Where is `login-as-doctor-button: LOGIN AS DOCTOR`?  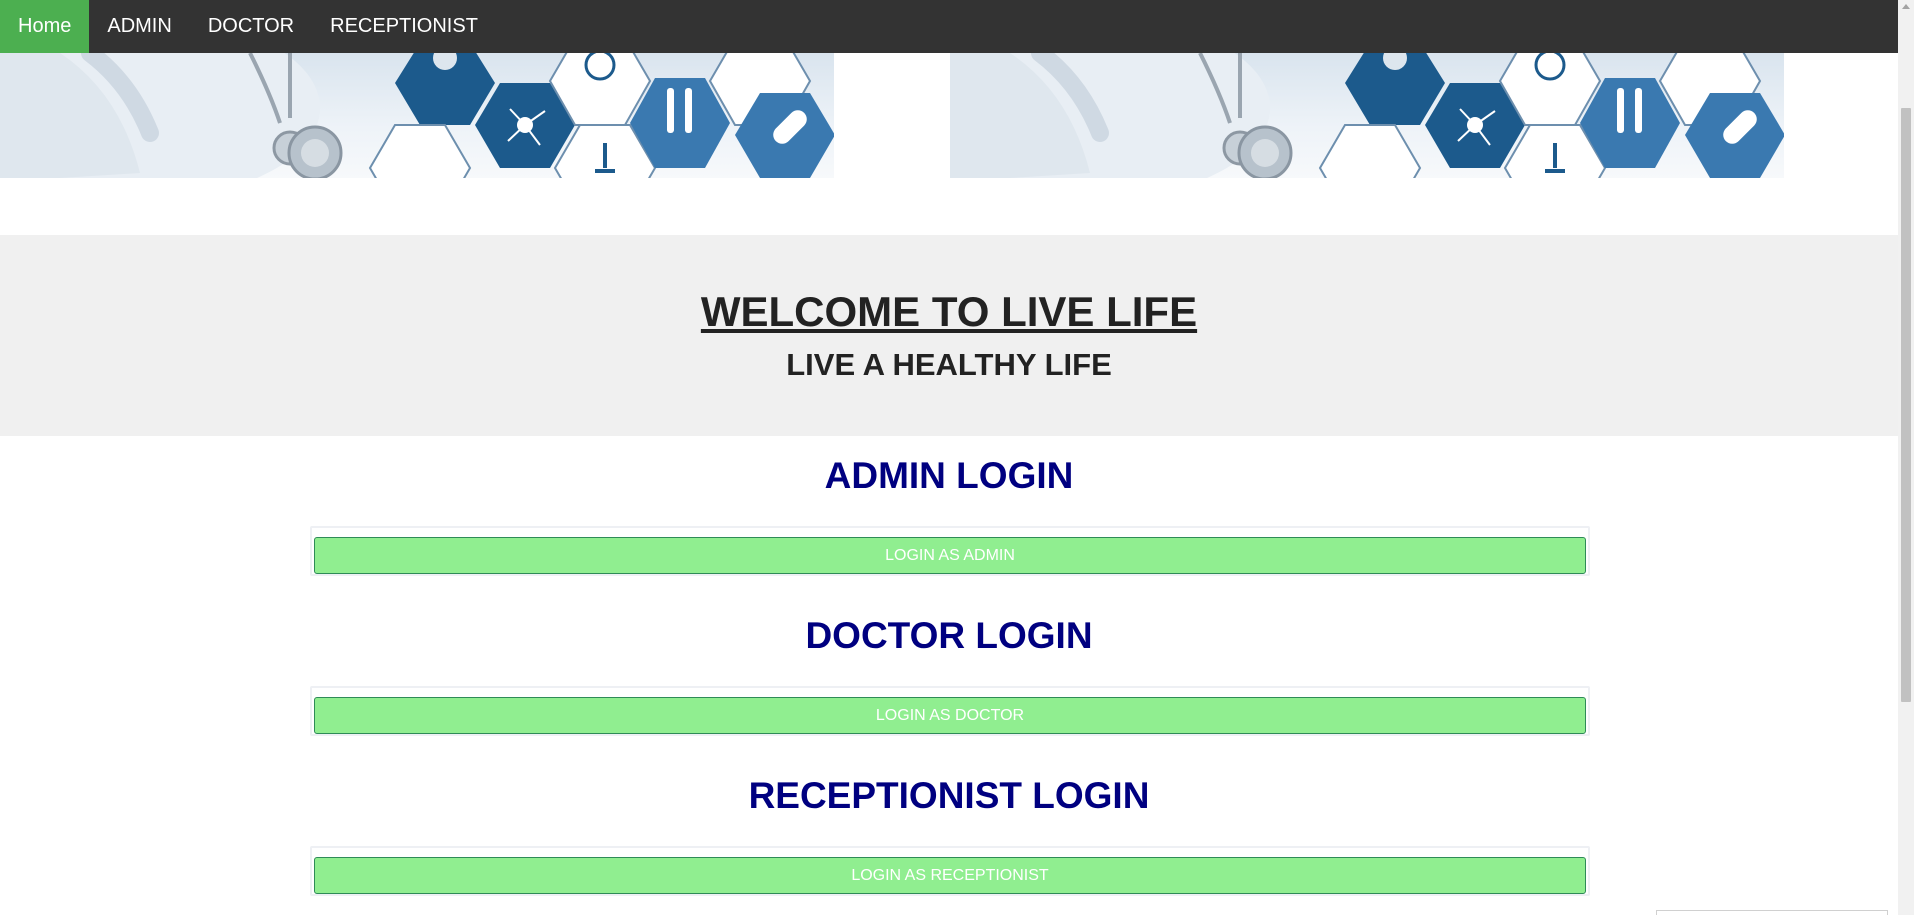 login-as-doctor-button: LOGIN AS DOCTOR is located at coordinates (950, 715).